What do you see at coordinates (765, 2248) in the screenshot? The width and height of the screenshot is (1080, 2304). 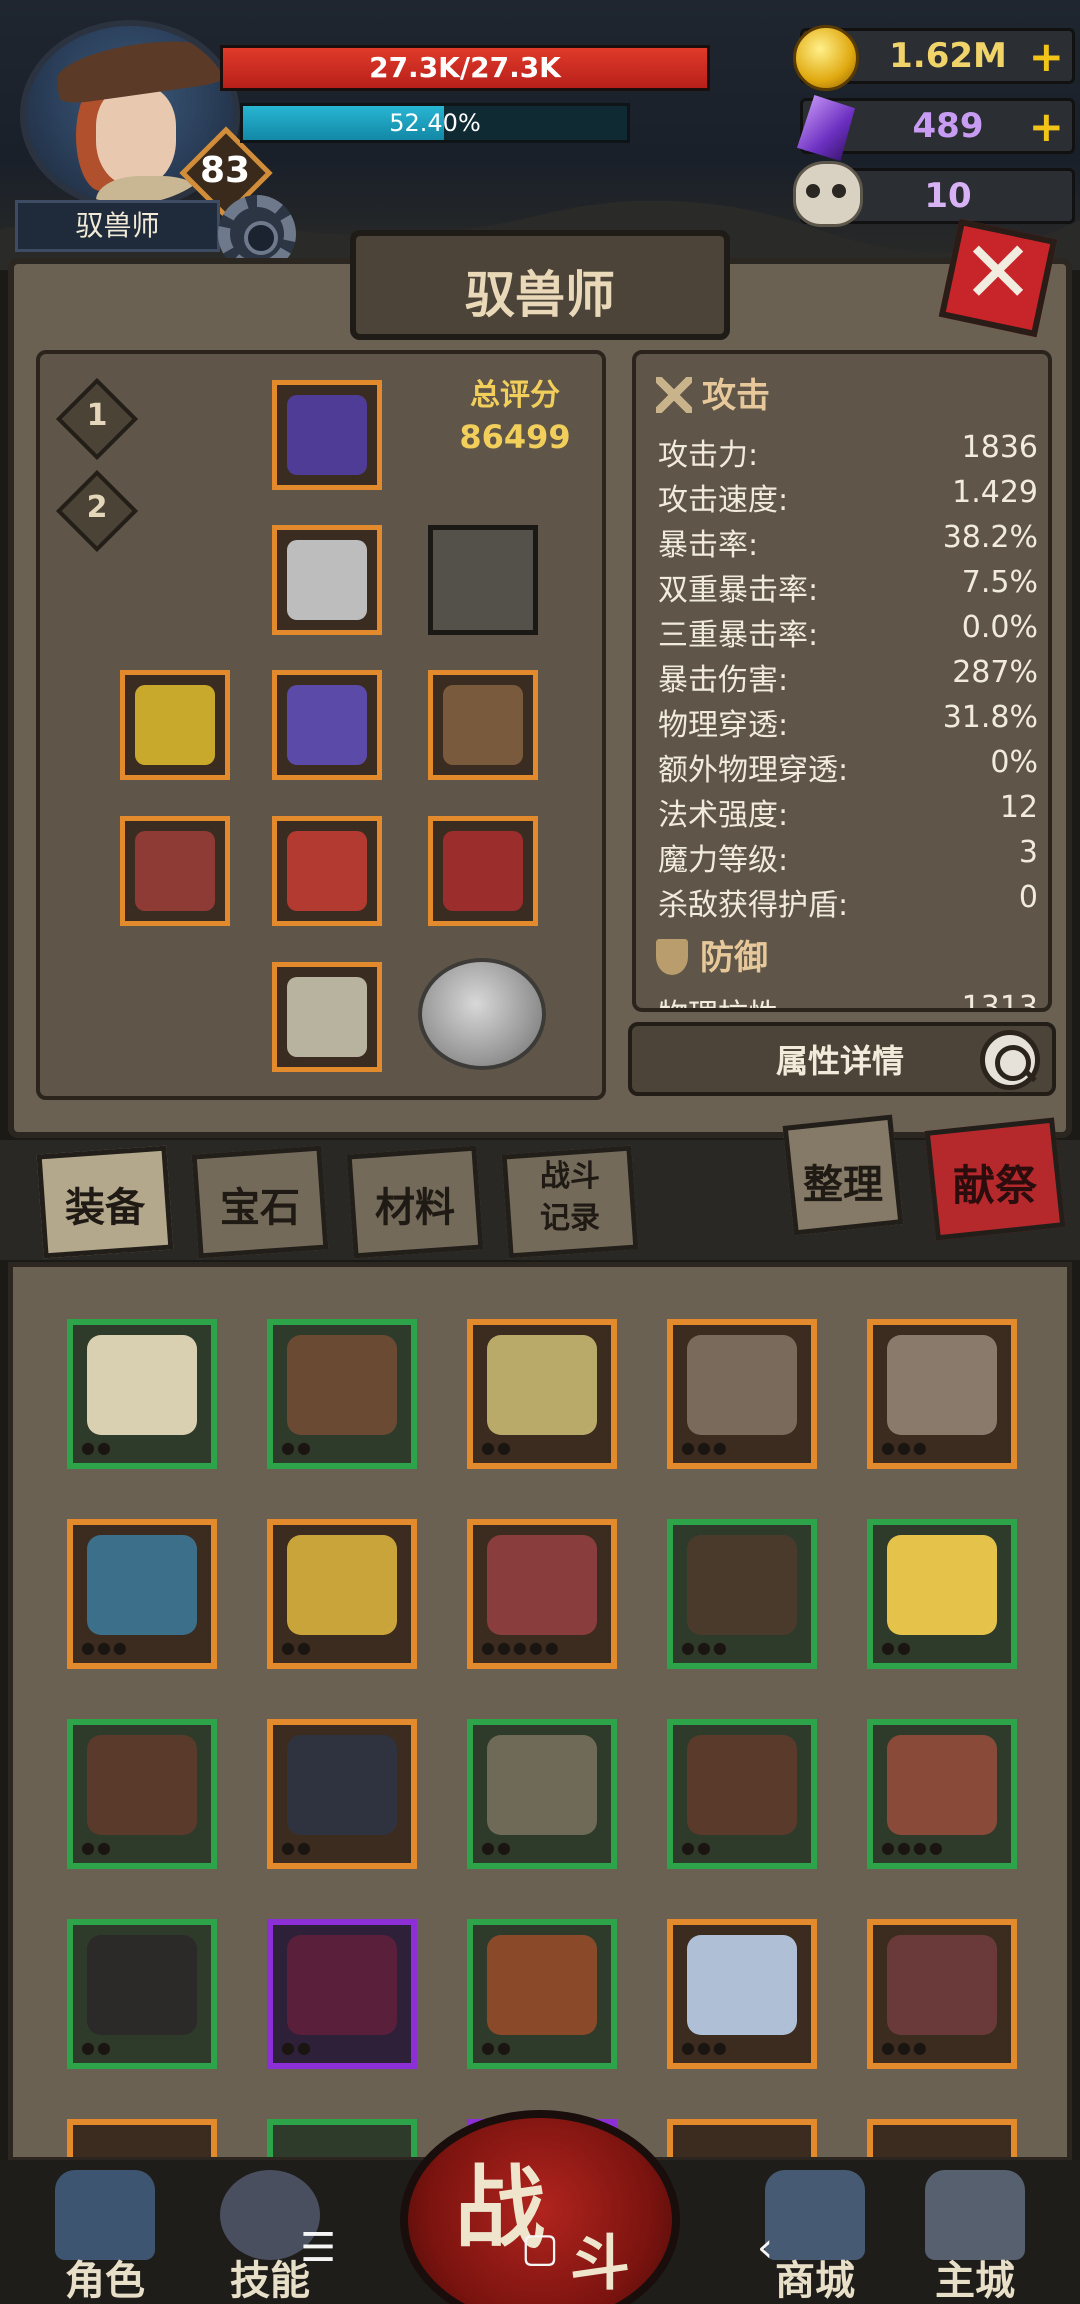 I see `system-back-button: ‹` at bounding box center [765, 2248].